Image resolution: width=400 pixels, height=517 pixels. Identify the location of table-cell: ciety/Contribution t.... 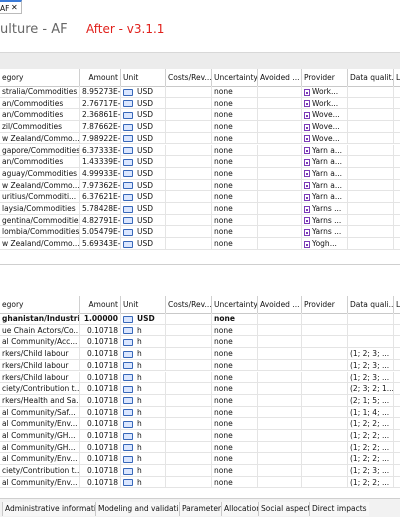
(40, 388).